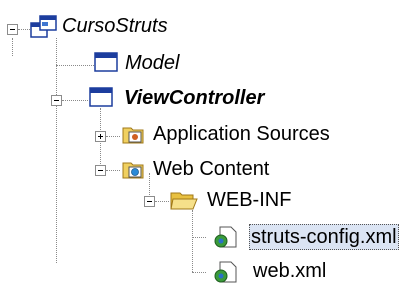 This screenshot has height=290, width=412. Describe the element at coordinates (134, 171) in the screenshot. I see `web-folder-icon` at that location.